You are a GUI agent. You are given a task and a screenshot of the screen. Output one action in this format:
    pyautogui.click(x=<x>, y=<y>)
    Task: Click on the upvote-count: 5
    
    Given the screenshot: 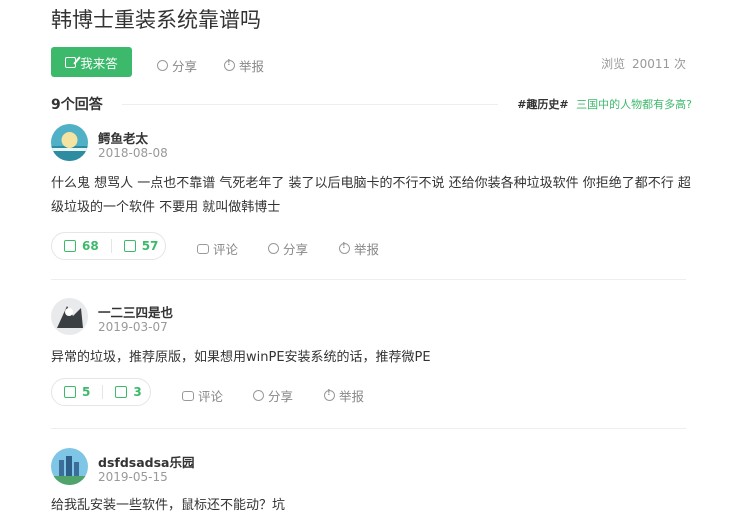 What is the action you would take?
    pyautogui.click(x=86, y=392)
    